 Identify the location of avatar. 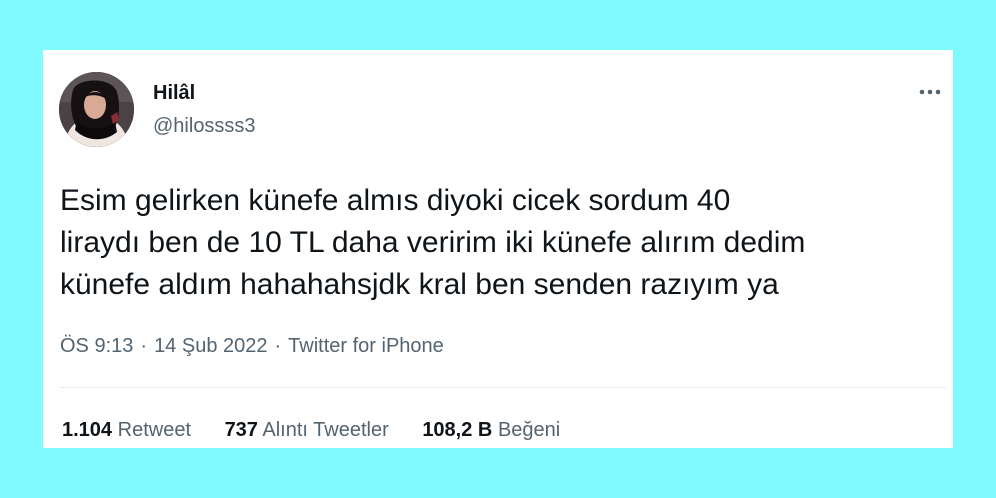
(96, 109).